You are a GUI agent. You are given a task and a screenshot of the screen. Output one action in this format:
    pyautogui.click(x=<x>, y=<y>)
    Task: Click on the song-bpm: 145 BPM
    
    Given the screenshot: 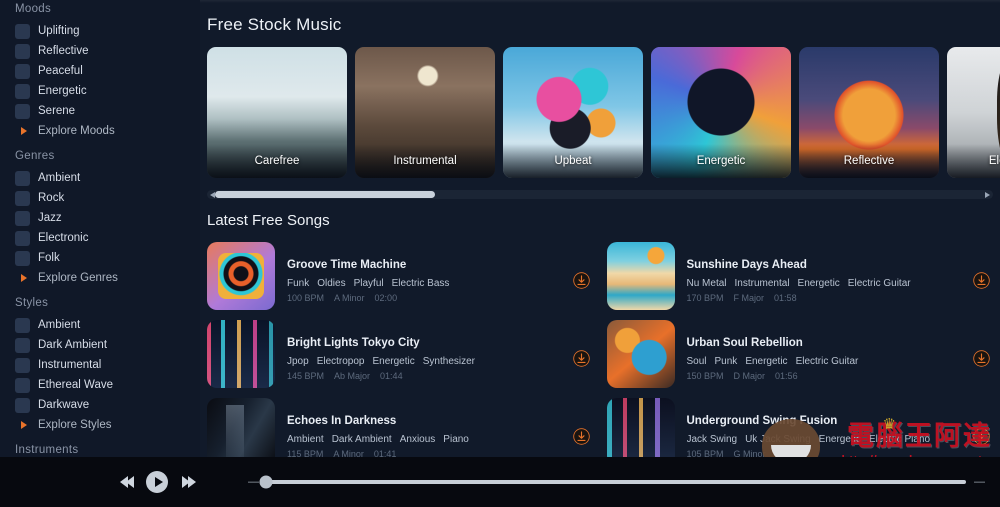 What is the action you would take?
    pyautogui.click(x=306, y=376)
    